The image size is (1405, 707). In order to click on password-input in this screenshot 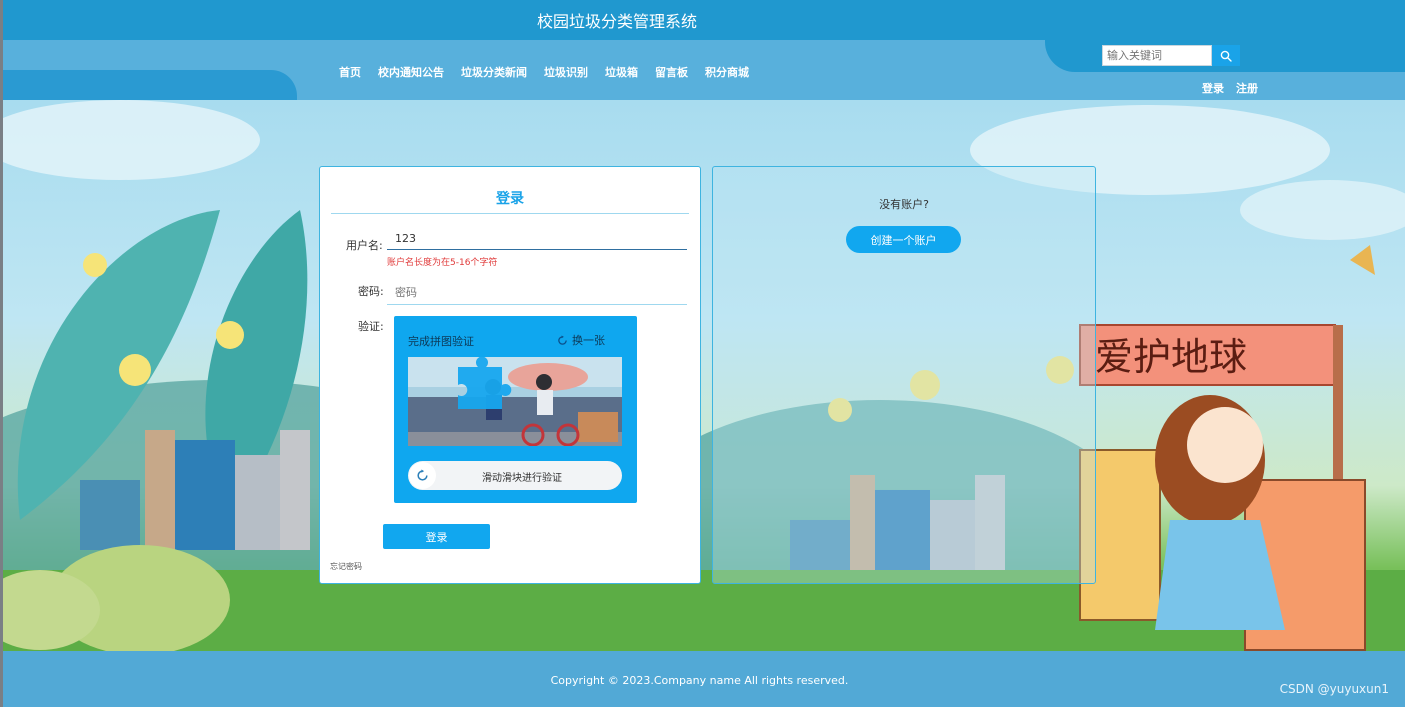, I will do `click(537, 293)`.